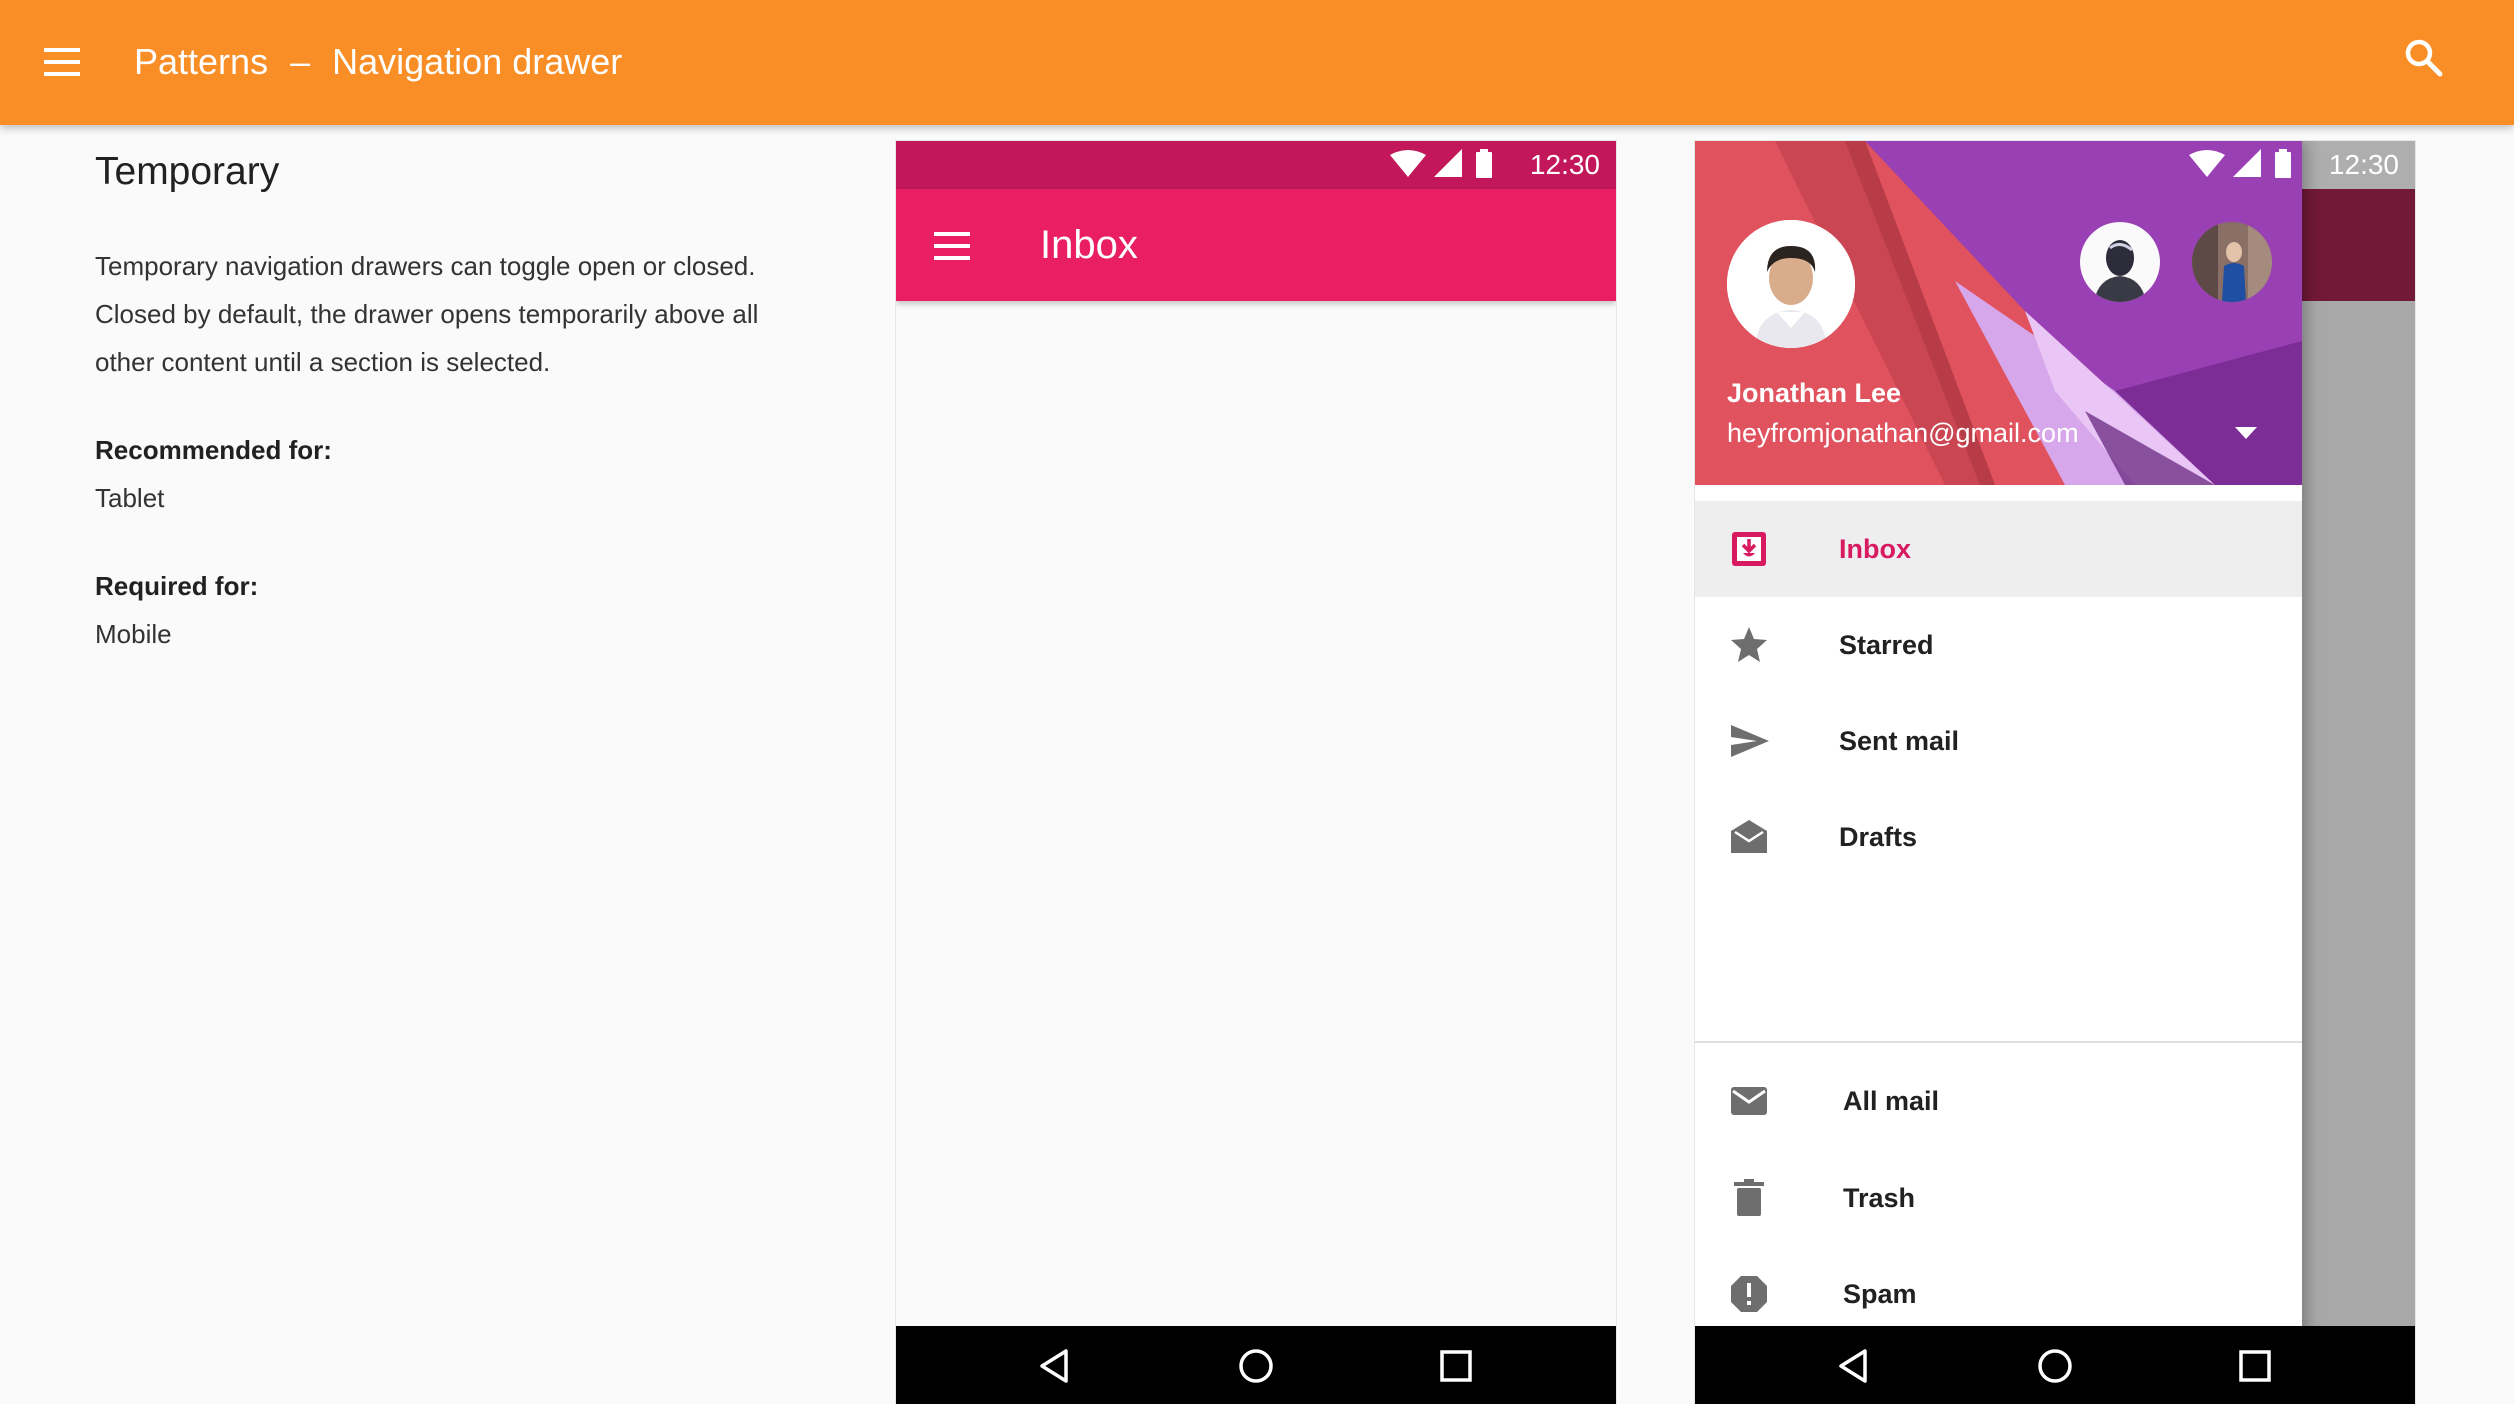 This screenshot has width=2514, height=1404. Describe the element at coordinates (1749, 1294) in the screenshot. I see `spam-icon` at that location.